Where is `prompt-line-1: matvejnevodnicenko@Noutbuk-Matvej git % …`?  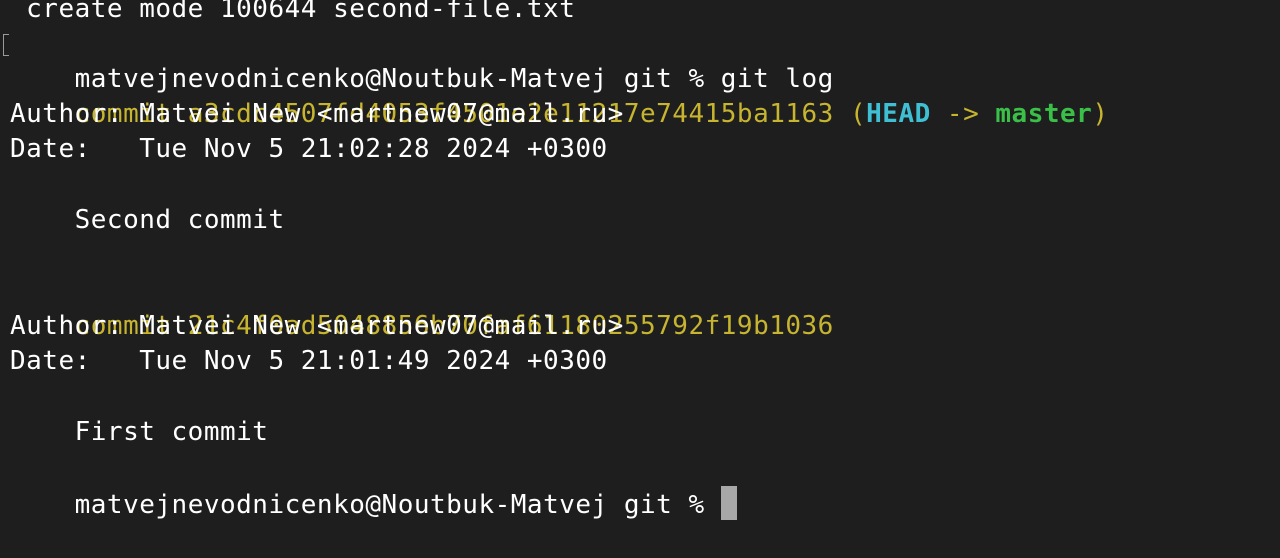 prompt-line-1: matvejnevodnicenko@Noutbuk-Matvej git % … is located at coordinates (422, 60).